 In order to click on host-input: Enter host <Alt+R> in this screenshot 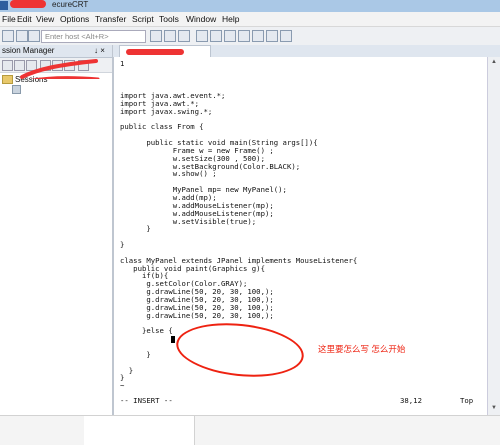, I will do `click(93, 36)`.